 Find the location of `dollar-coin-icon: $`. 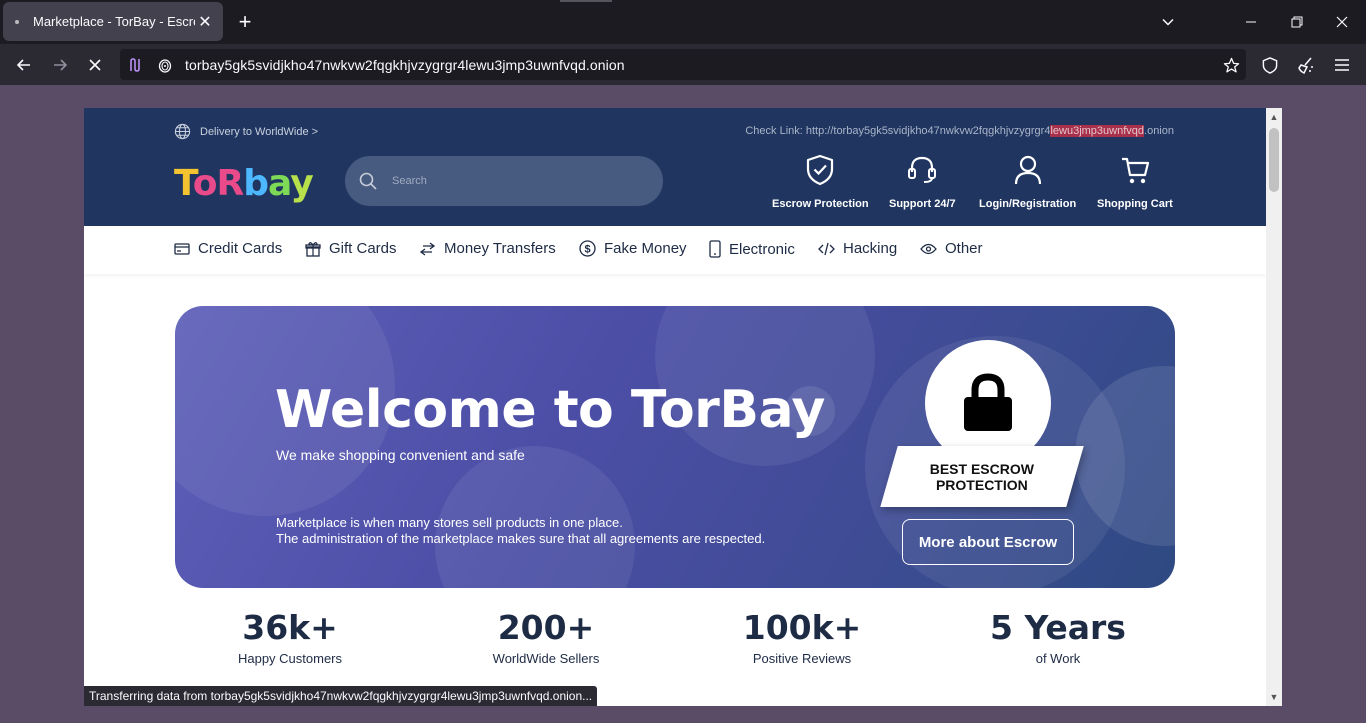

dollar-coin-icon: $ is located at coordinates (587, 248).